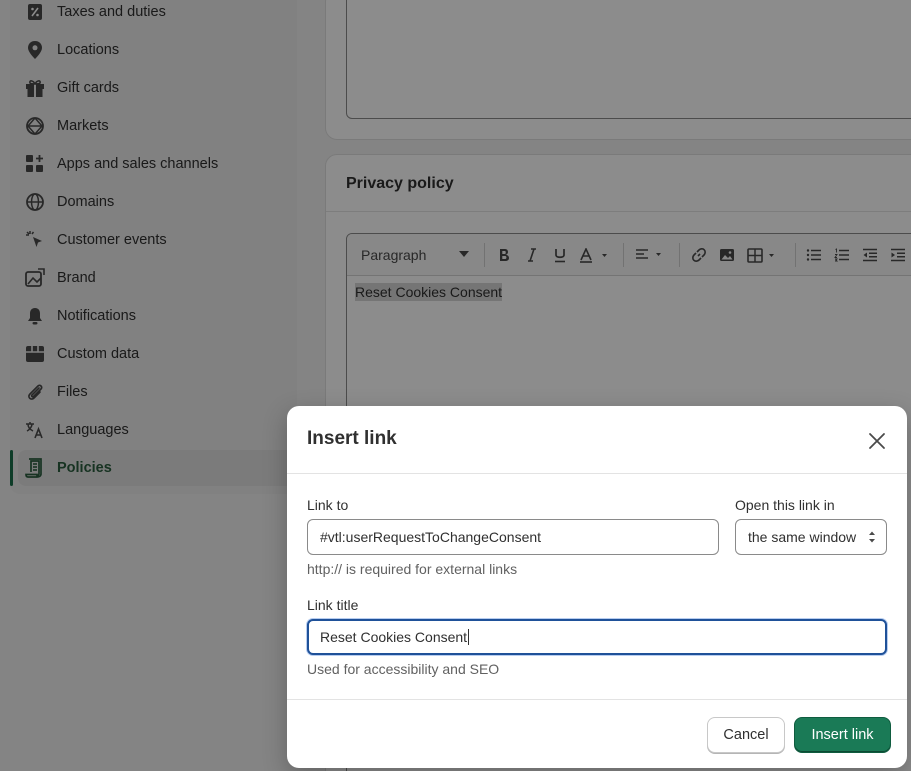  I want to click on open-in-value: the same window, so click(802, 537).